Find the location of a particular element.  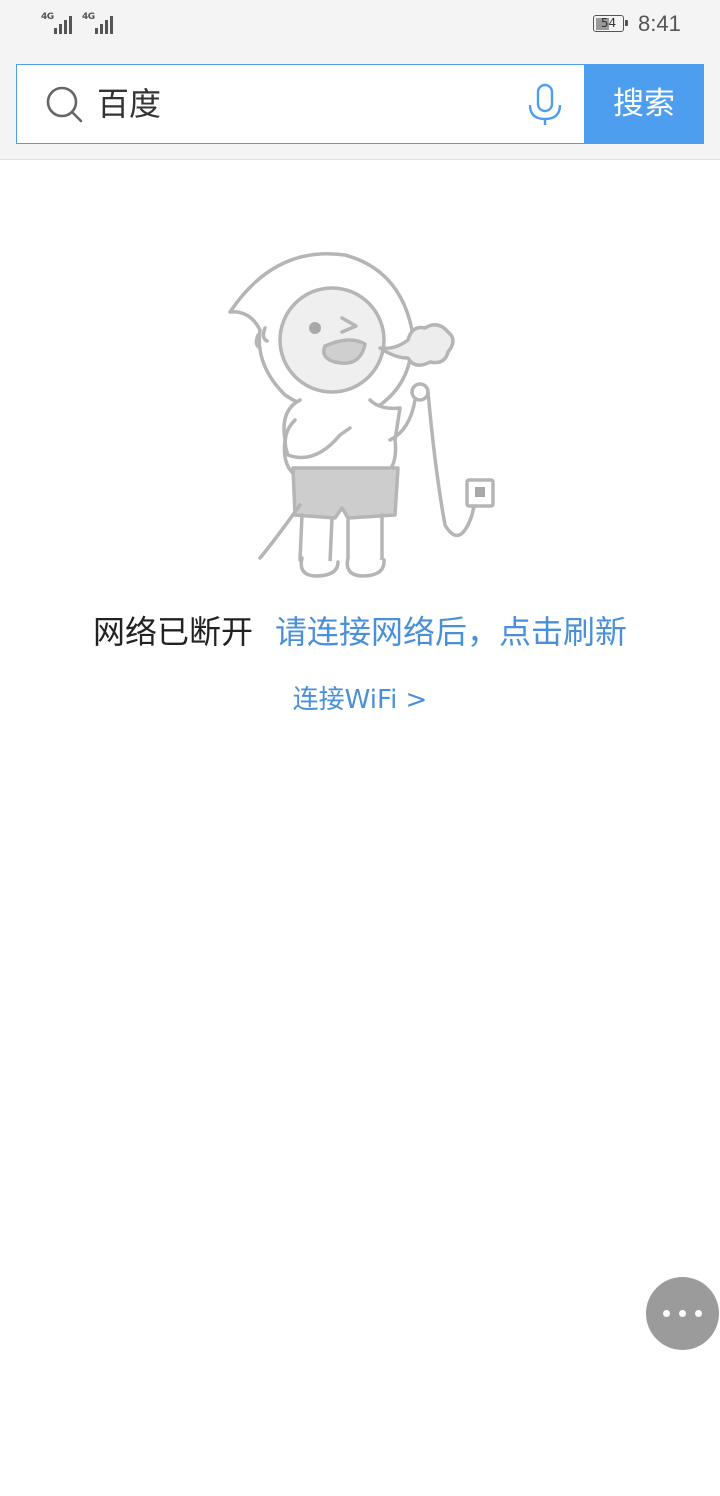

search-button: 搜索 is located at coordinates (644, 104).